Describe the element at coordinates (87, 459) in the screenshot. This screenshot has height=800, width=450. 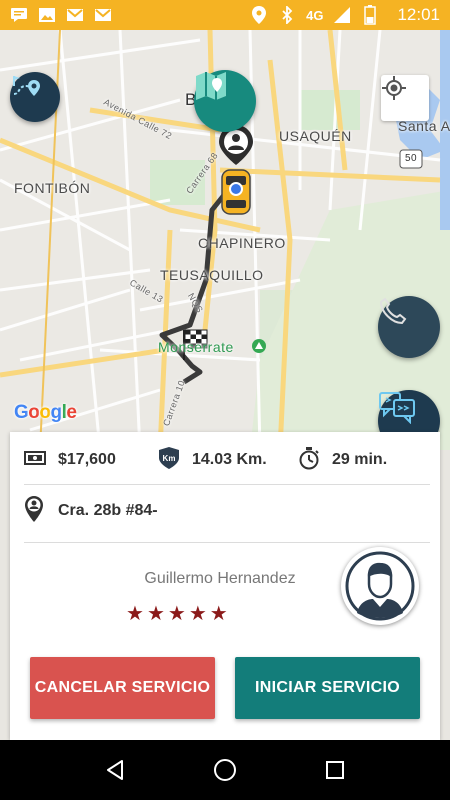
I see `price-value: $17,600` at that location.